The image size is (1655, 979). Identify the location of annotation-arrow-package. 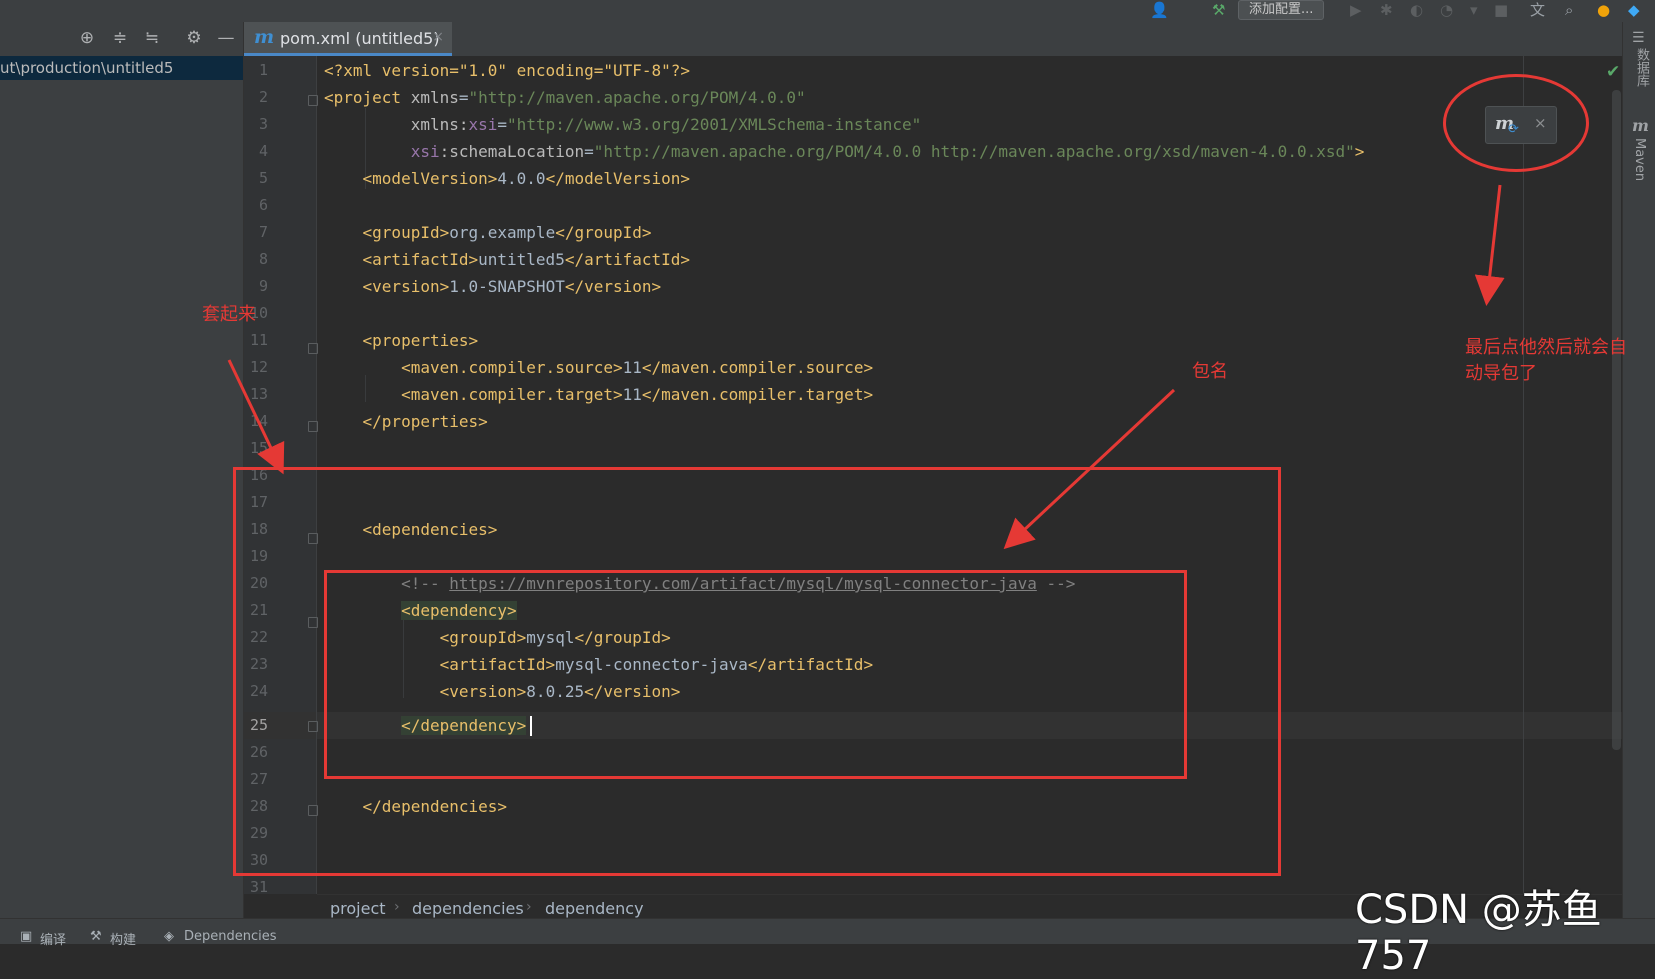
(1089, 469).